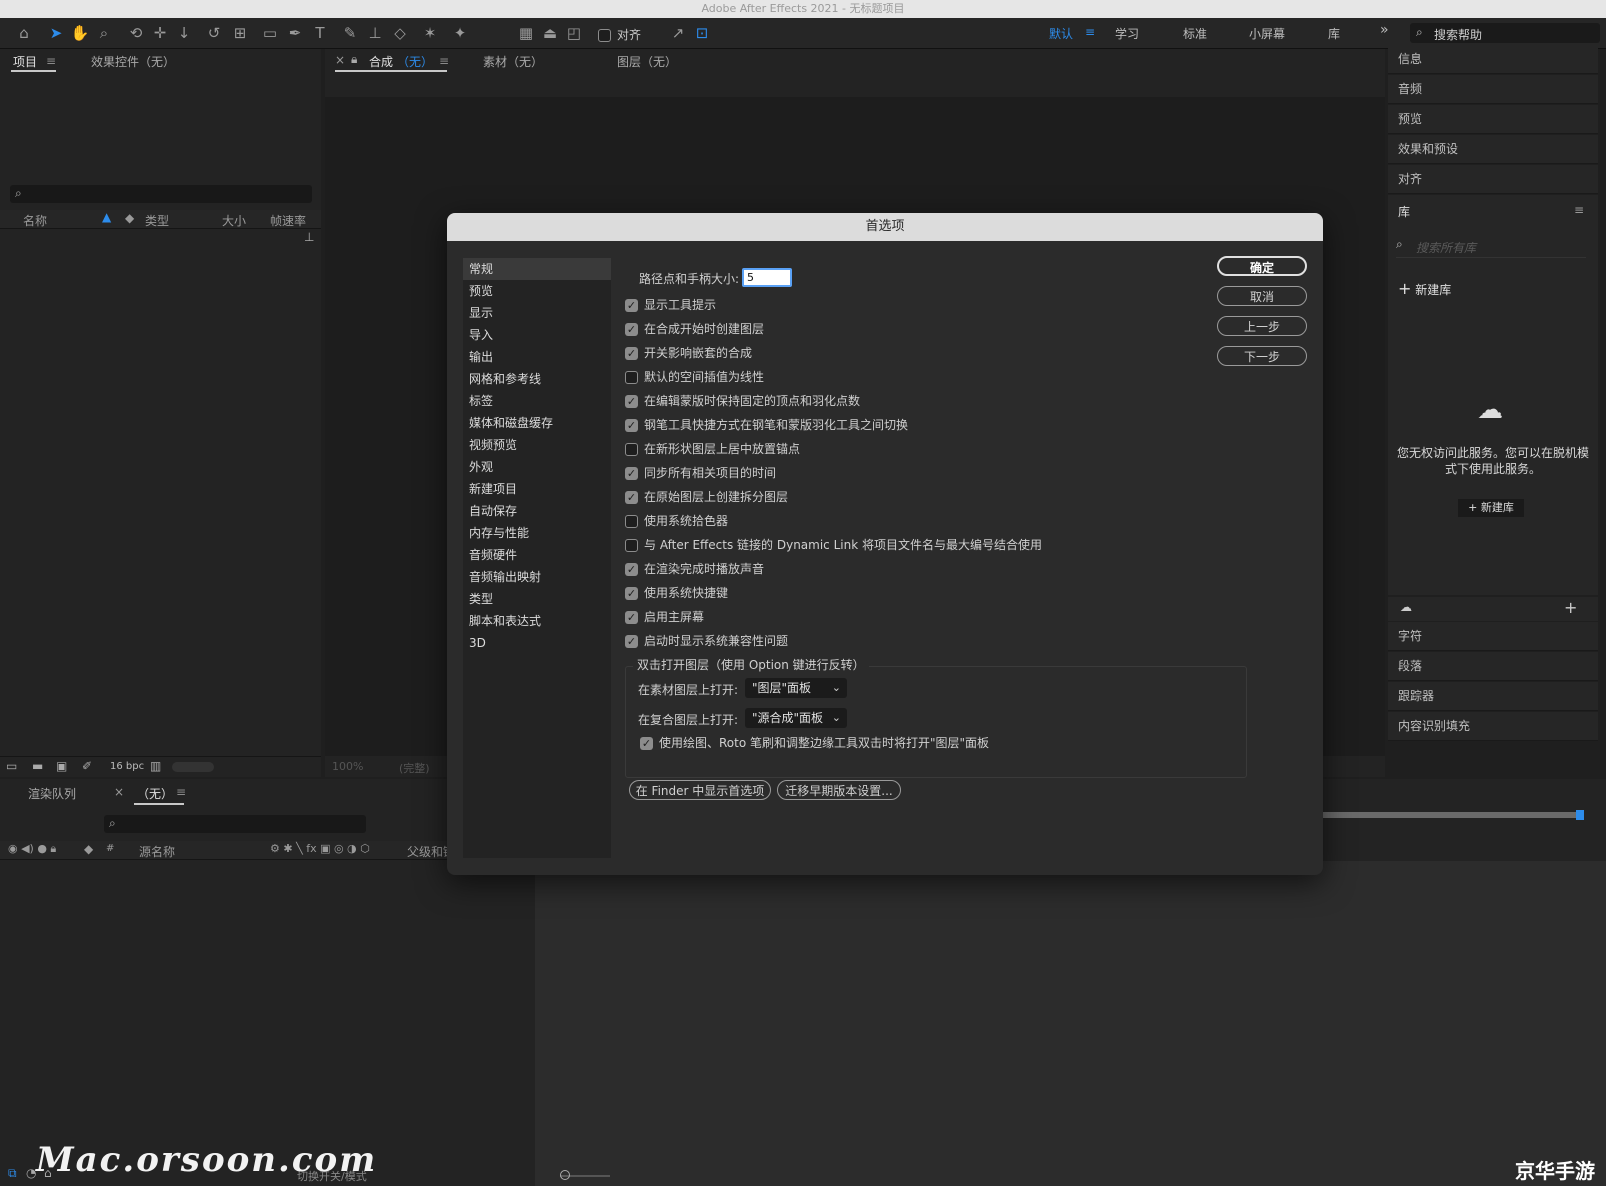  What do you see at coordinates (1493, 636) in the screenshot?
I see `panel-character: 字符` at bounding box center [1493, 636].